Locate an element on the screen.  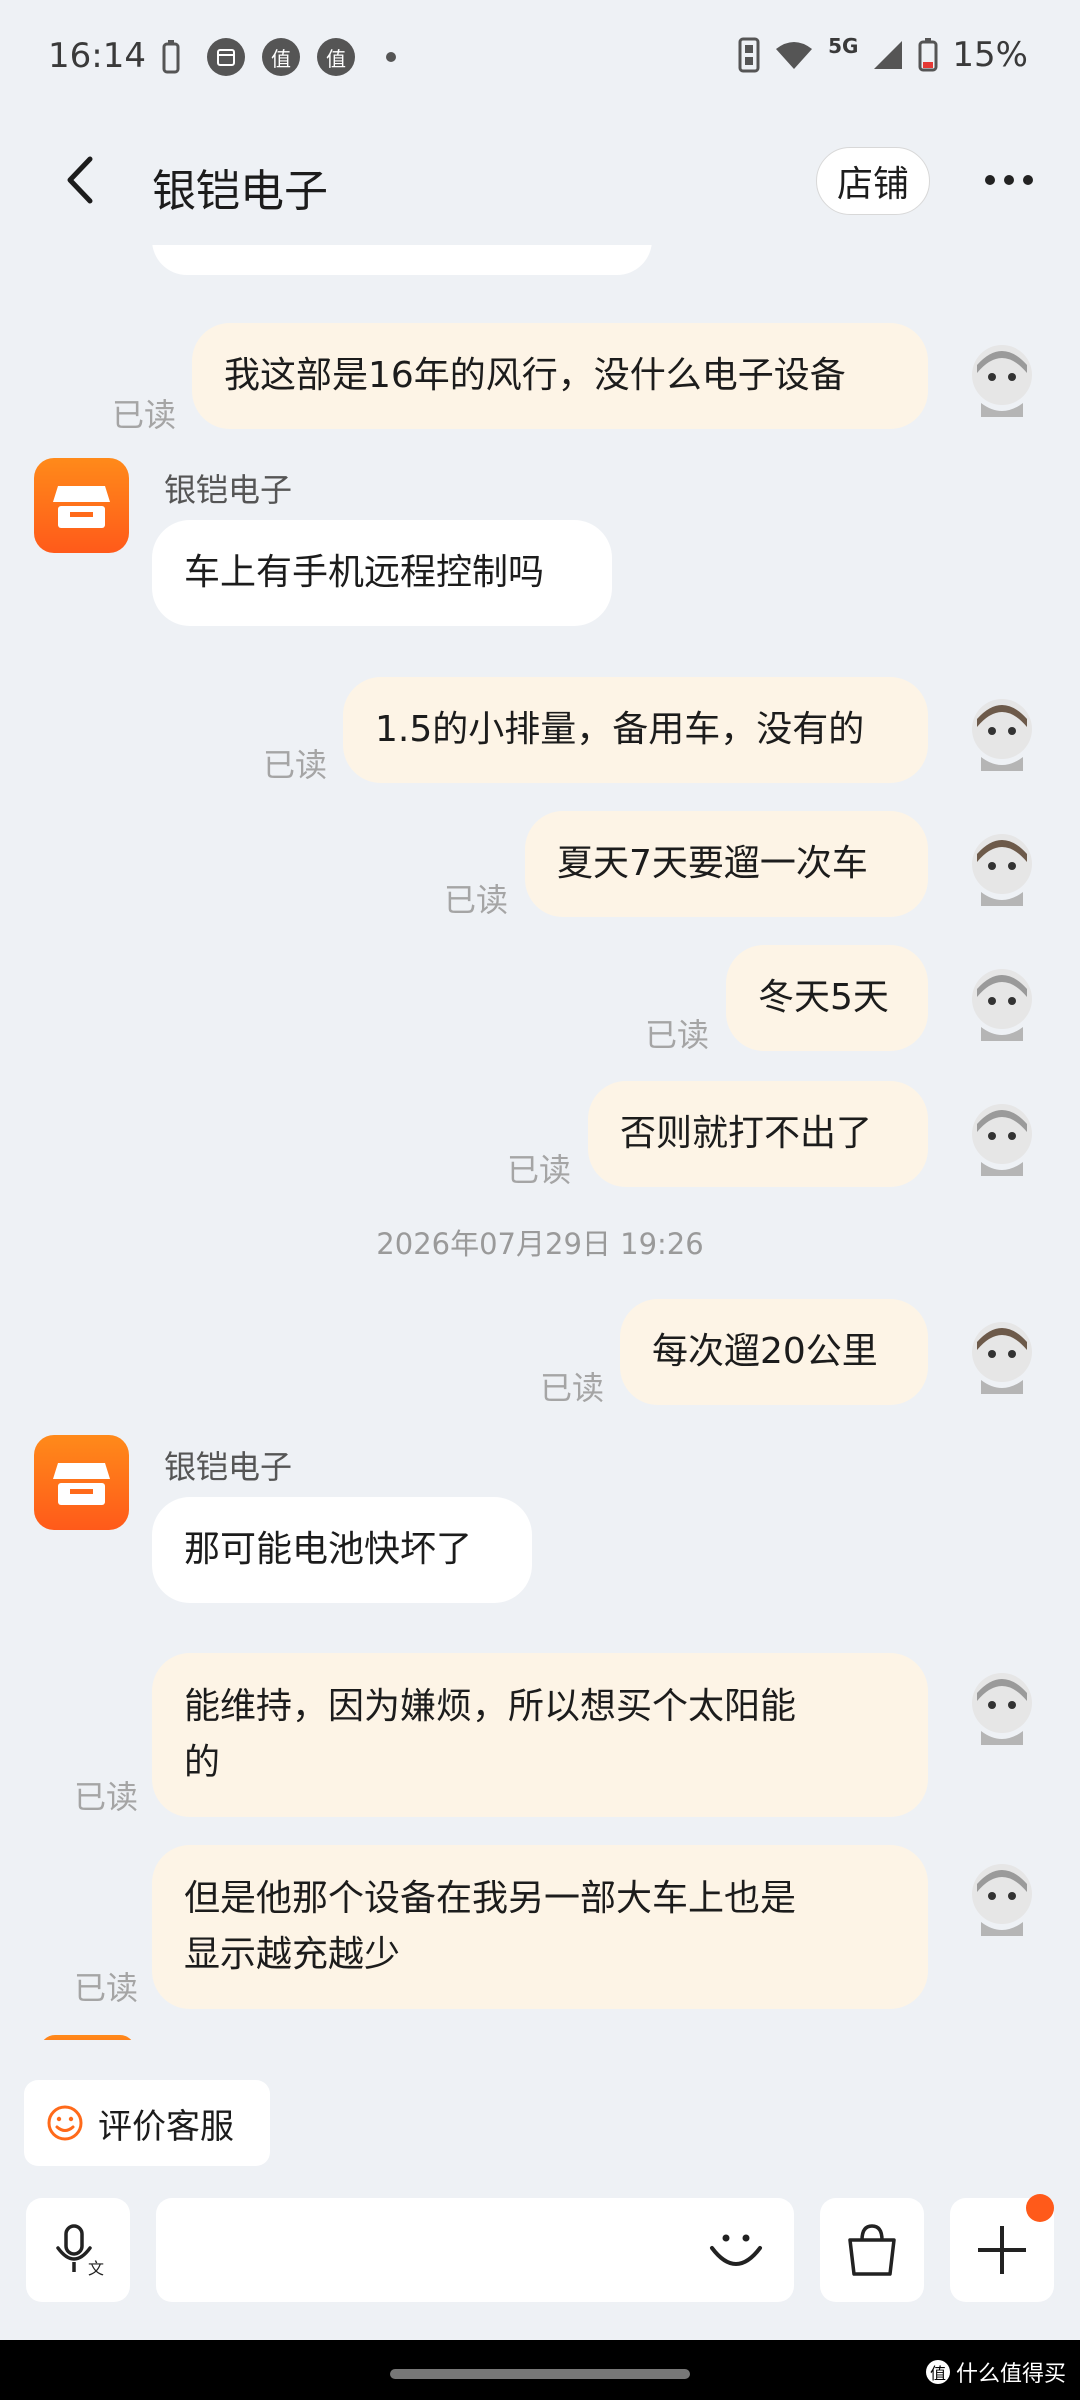
clock: 16:14 is located at coordinates (97, 56).